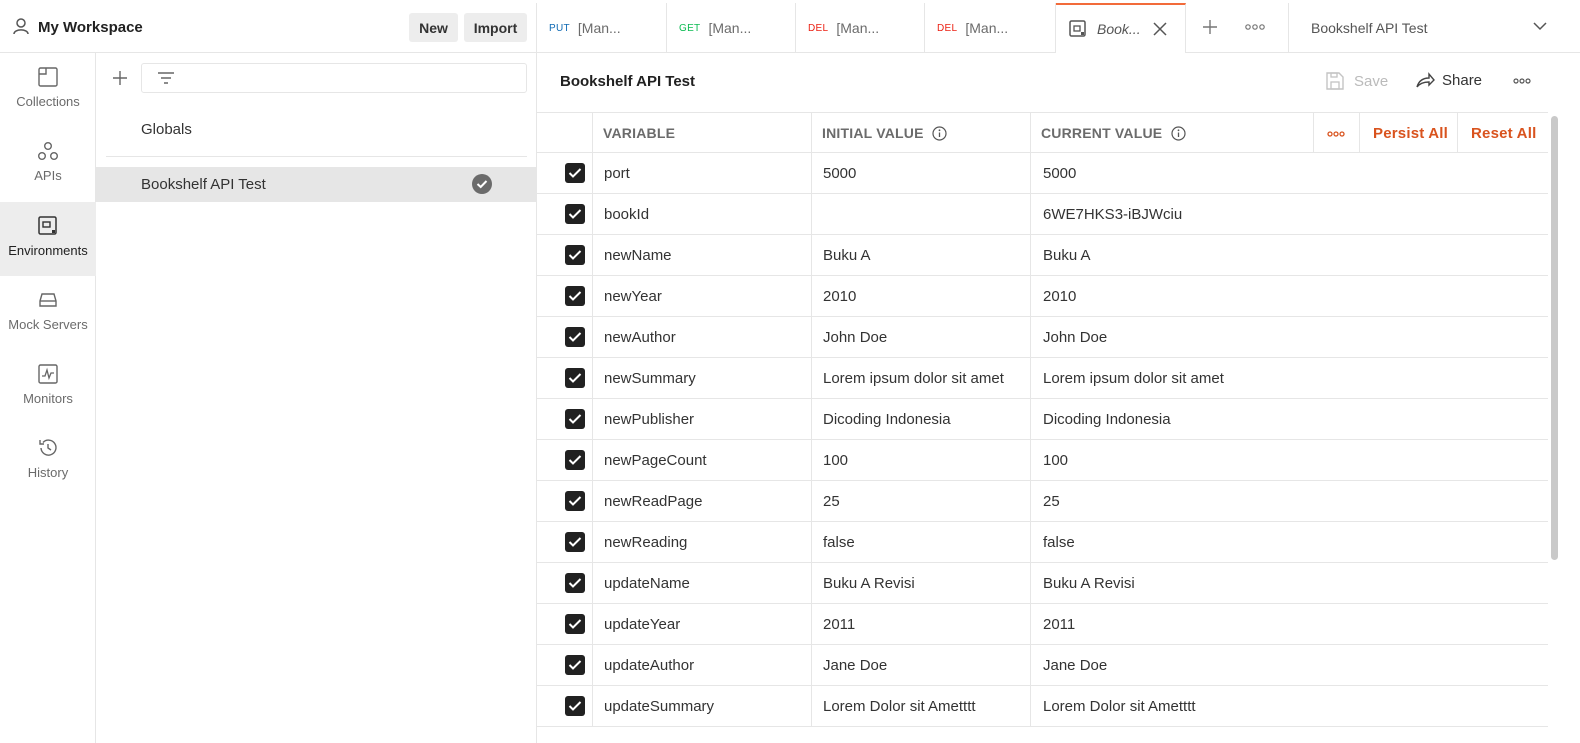 This screenshot has width=1580, height=743. Describe the element at coordinates (316, 129) in the screenshot. I see `globals-item: Globals` at that location.